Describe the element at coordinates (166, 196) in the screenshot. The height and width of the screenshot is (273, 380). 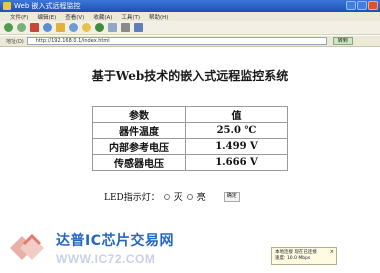
I see `led-off-radio` at that location.